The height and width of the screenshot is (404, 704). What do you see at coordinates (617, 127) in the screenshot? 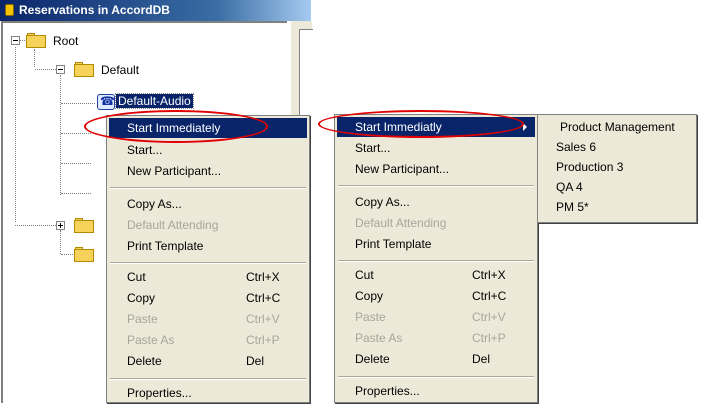
I see `submenu-item-product-management: Product Management` at bounding box center [617, 127].